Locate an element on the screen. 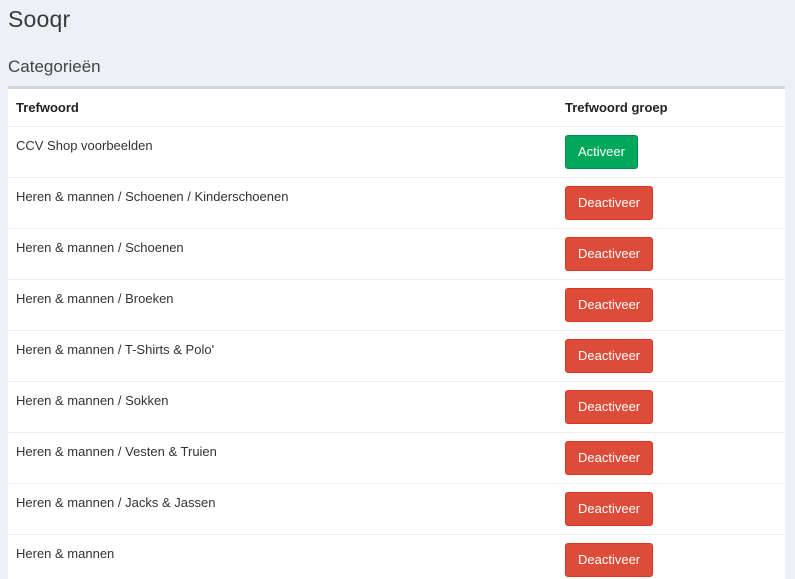 This screenshot has width=795, height=579. app-title: Sooqr is located at coordinates (39, 19).